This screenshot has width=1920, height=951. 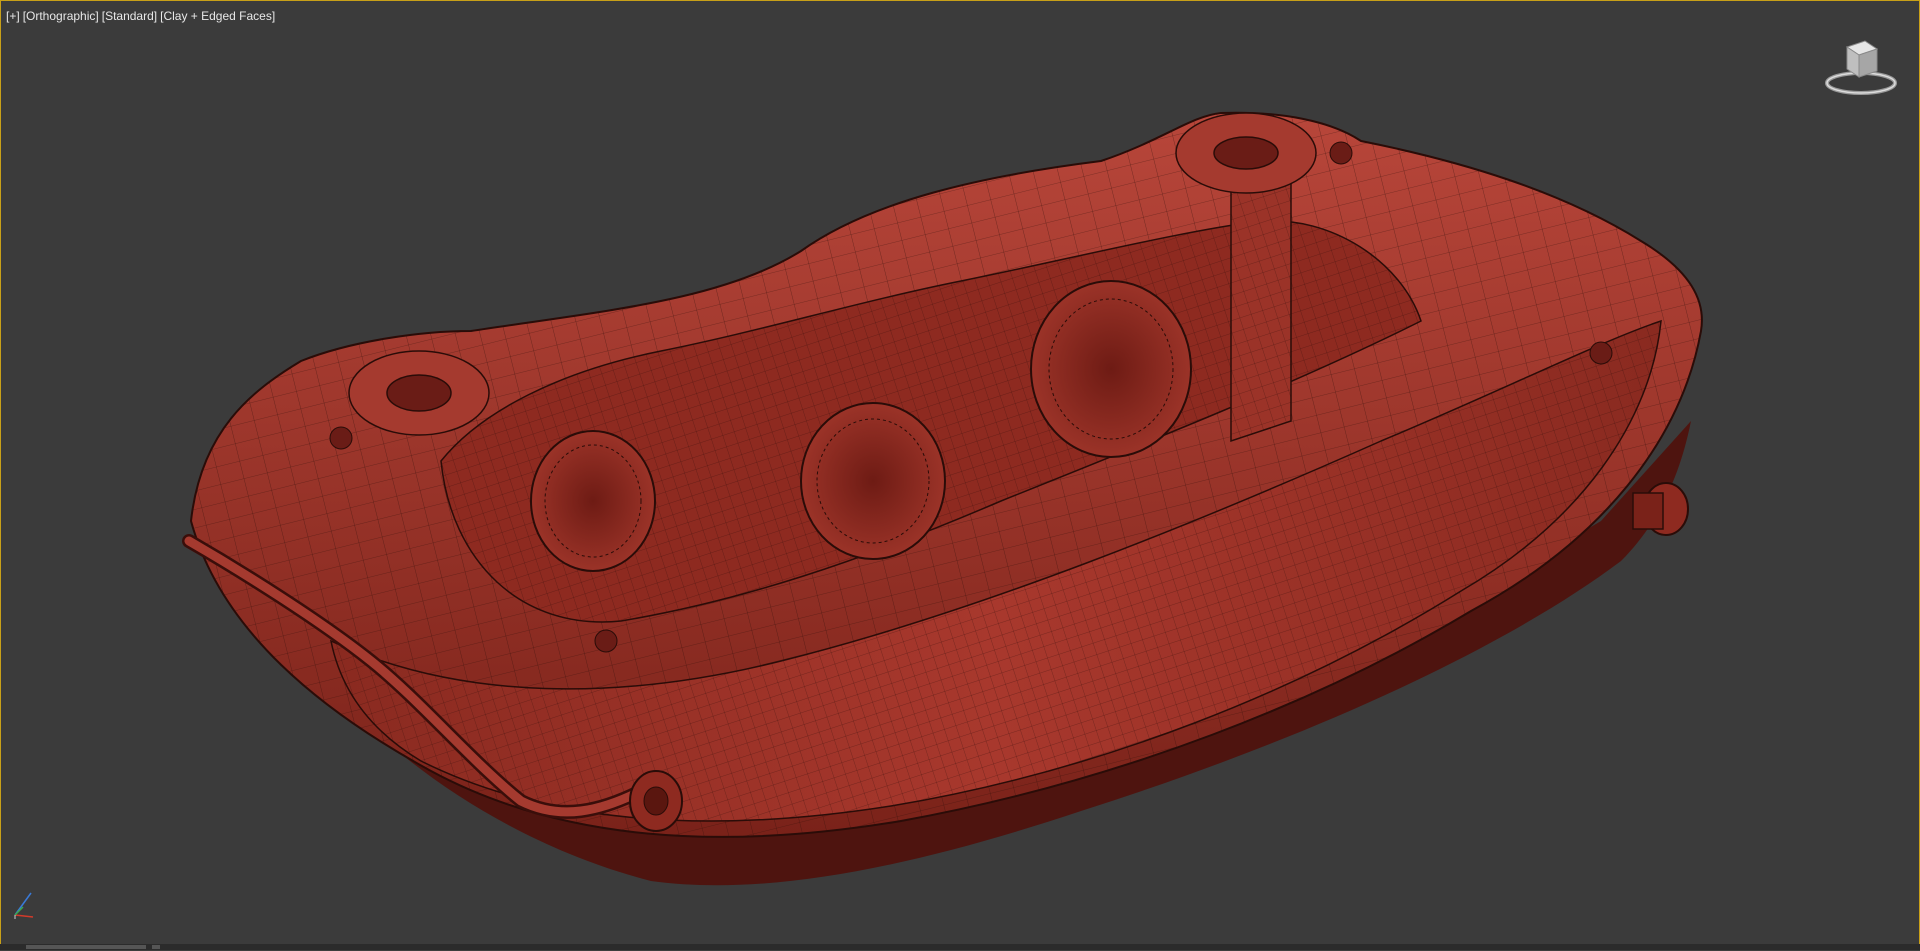 What do you see at coordinates (960, 947) in the screenshot?
I see `timeline-strip` at bounding box center [960, 947].